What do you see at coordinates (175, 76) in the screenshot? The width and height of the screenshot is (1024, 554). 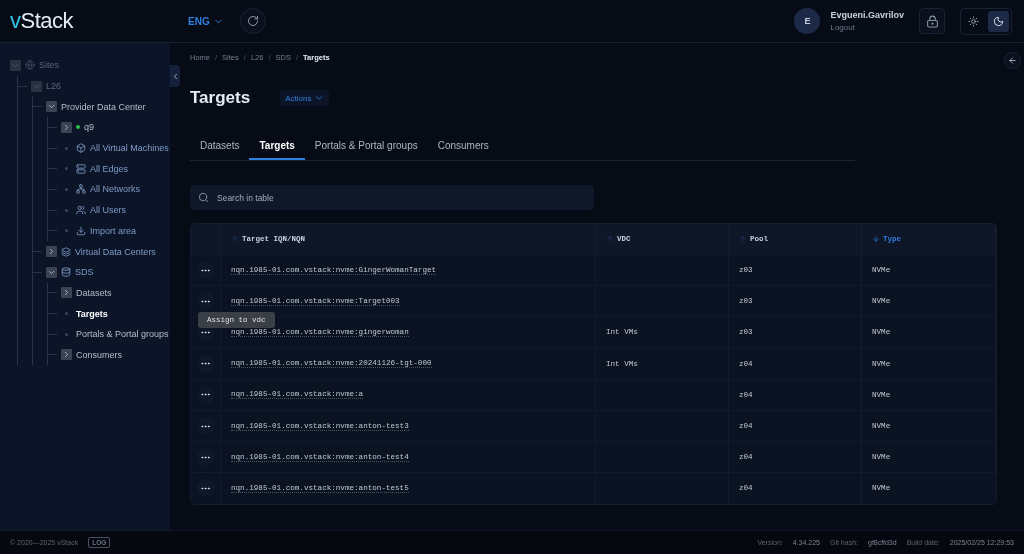 I see `collapse-sidebar-button` at bounding box center [175, 76].